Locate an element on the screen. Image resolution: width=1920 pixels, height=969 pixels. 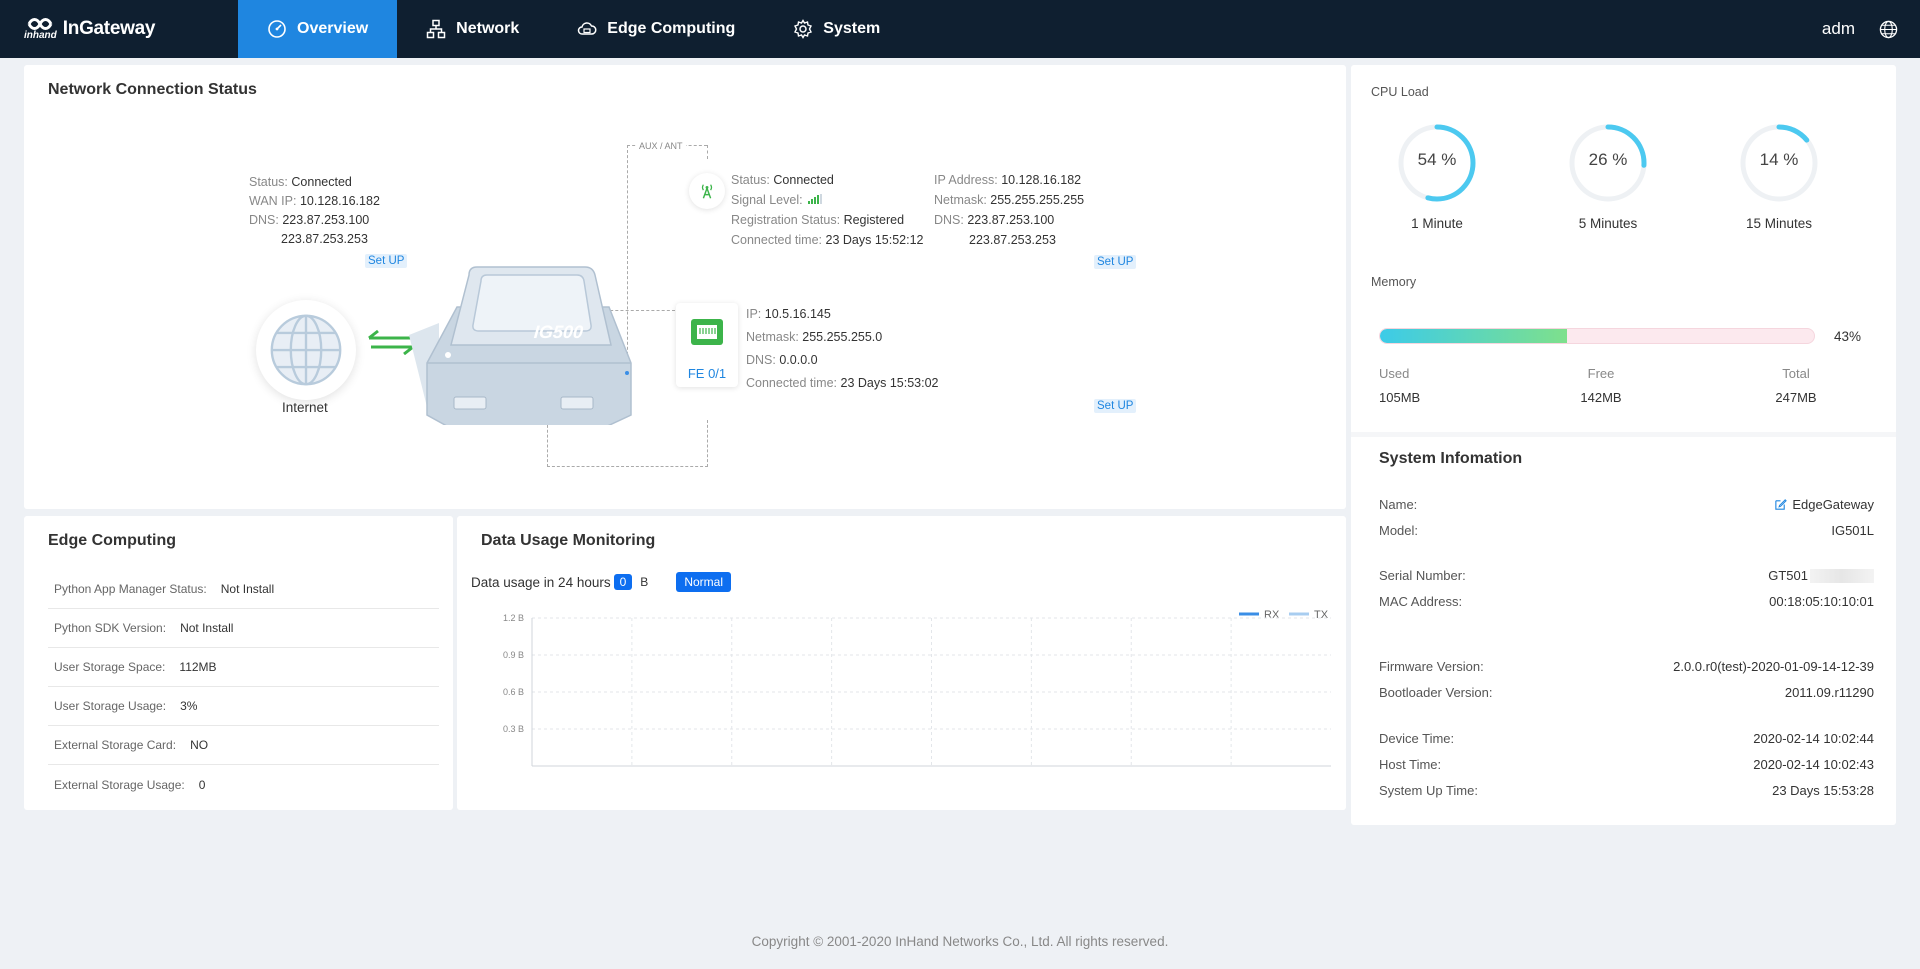
sys-name-row: Name: EdgeGateway is located at coordinates (1626, 504).